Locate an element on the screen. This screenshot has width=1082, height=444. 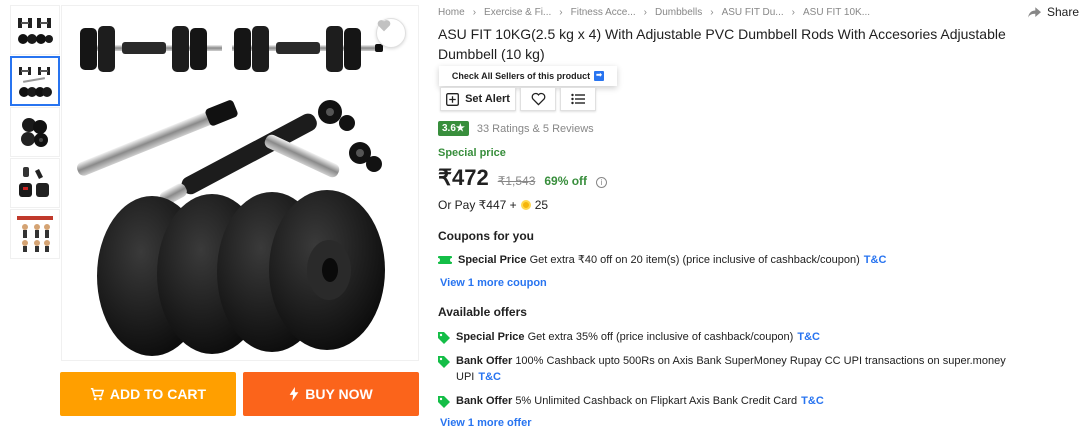
or-pay-row: Or Pay ₹447 + 25 is located at coordinates (493, 205).